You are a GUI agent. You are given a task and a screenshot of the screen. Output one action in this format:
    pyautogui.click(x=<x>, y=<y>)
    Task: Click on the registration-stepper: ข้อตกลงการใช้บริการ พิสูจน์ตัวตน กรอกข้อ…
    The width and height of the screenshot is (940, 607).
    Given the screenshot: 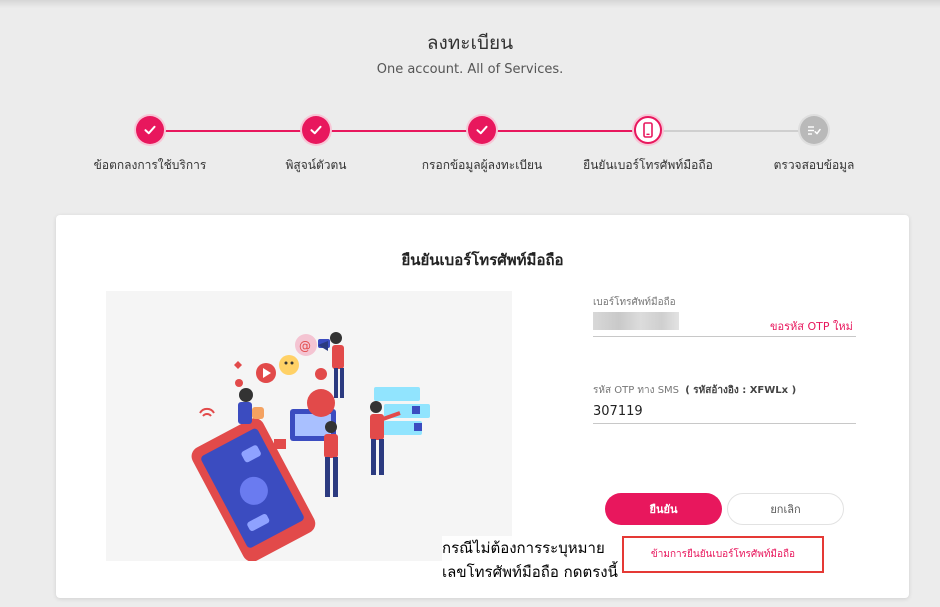 What is the action you would take?
    pyautogui.click(x=470, y=151)
    